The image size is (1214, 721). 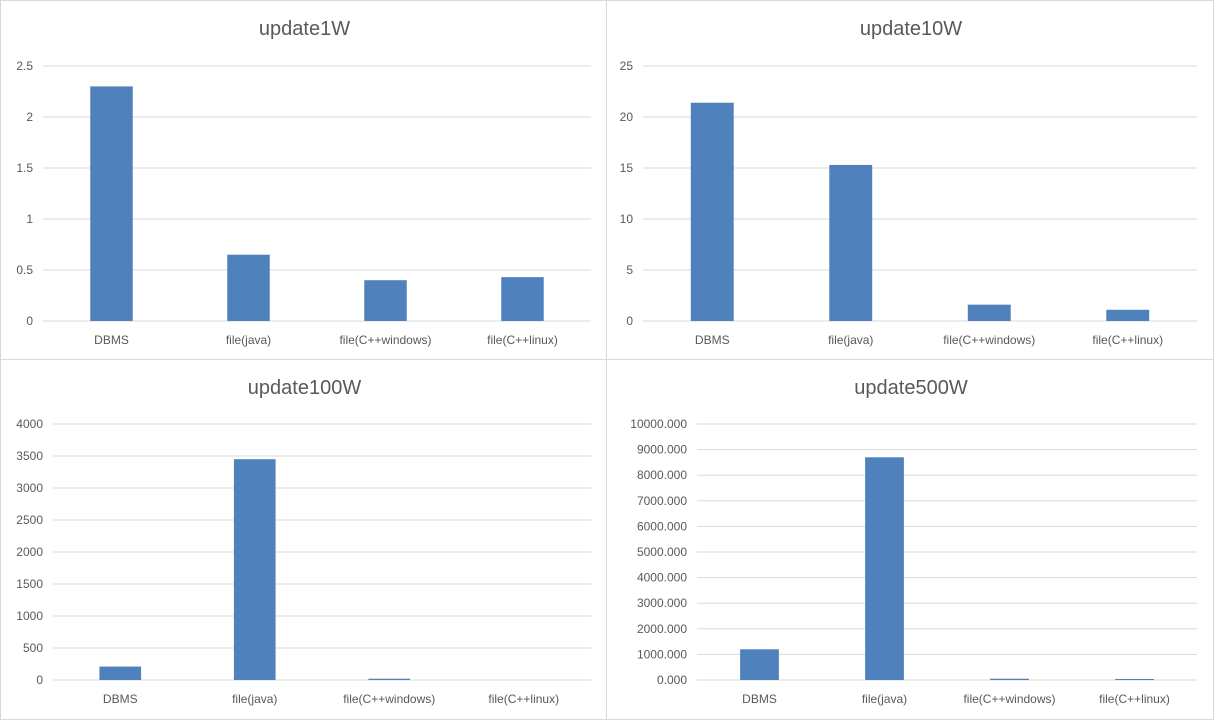 I want to click on y-tick-label: 7000.000, so click(x=662, y=501).